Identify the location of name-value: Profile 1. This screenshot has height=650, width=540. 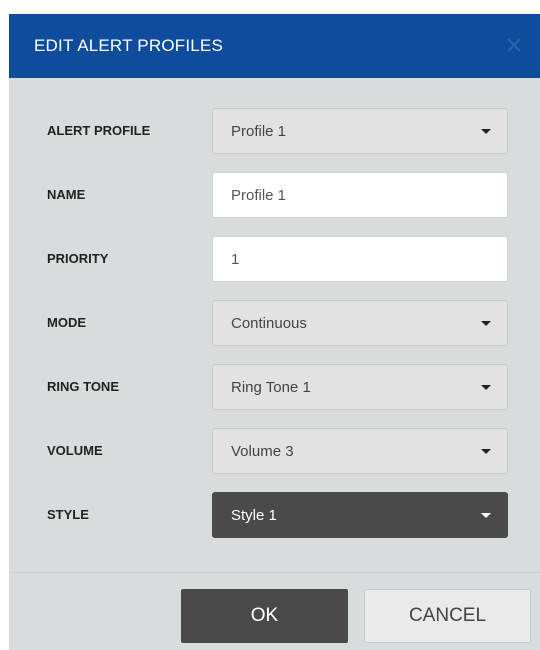
(259, 195).